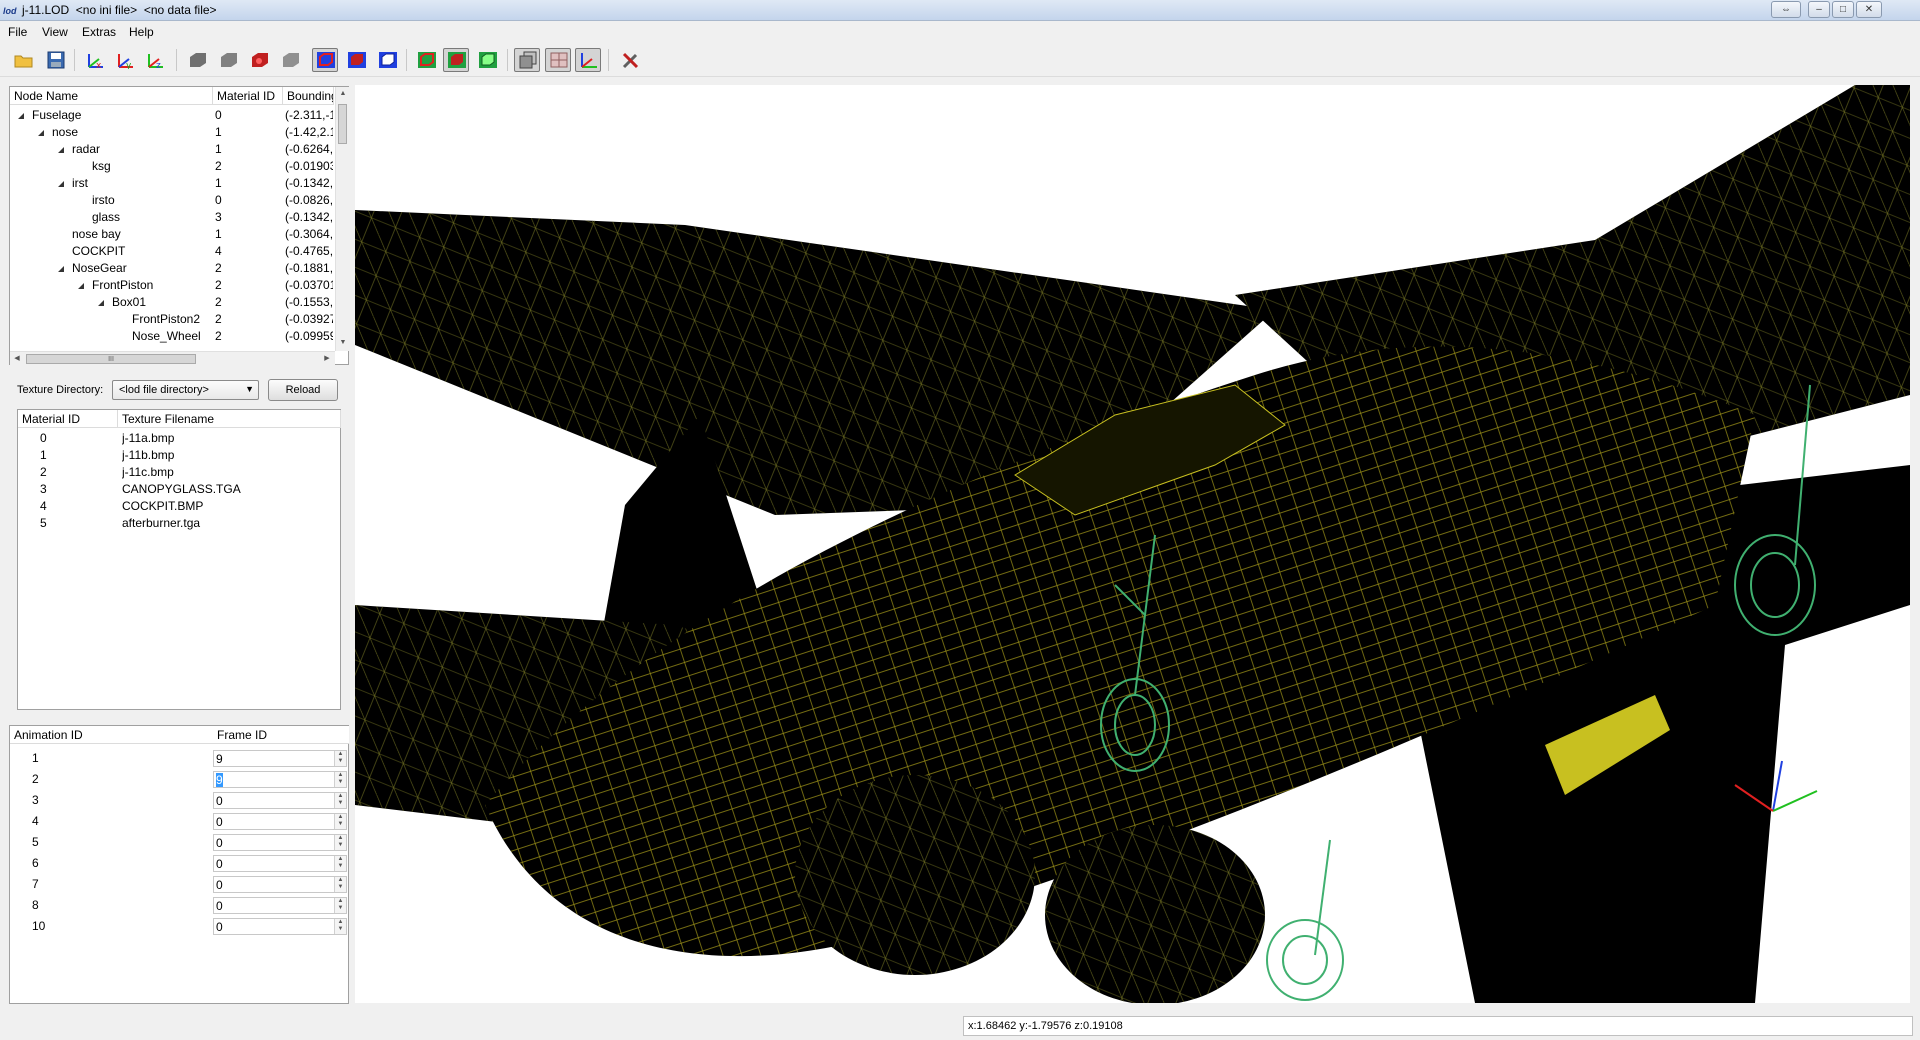 The image size is (1920, 1040). Describe the element at coordinates (185, 390) in the screenshot. I see `texture-directory-dropdown: <lod file directory> ▼` at that location.